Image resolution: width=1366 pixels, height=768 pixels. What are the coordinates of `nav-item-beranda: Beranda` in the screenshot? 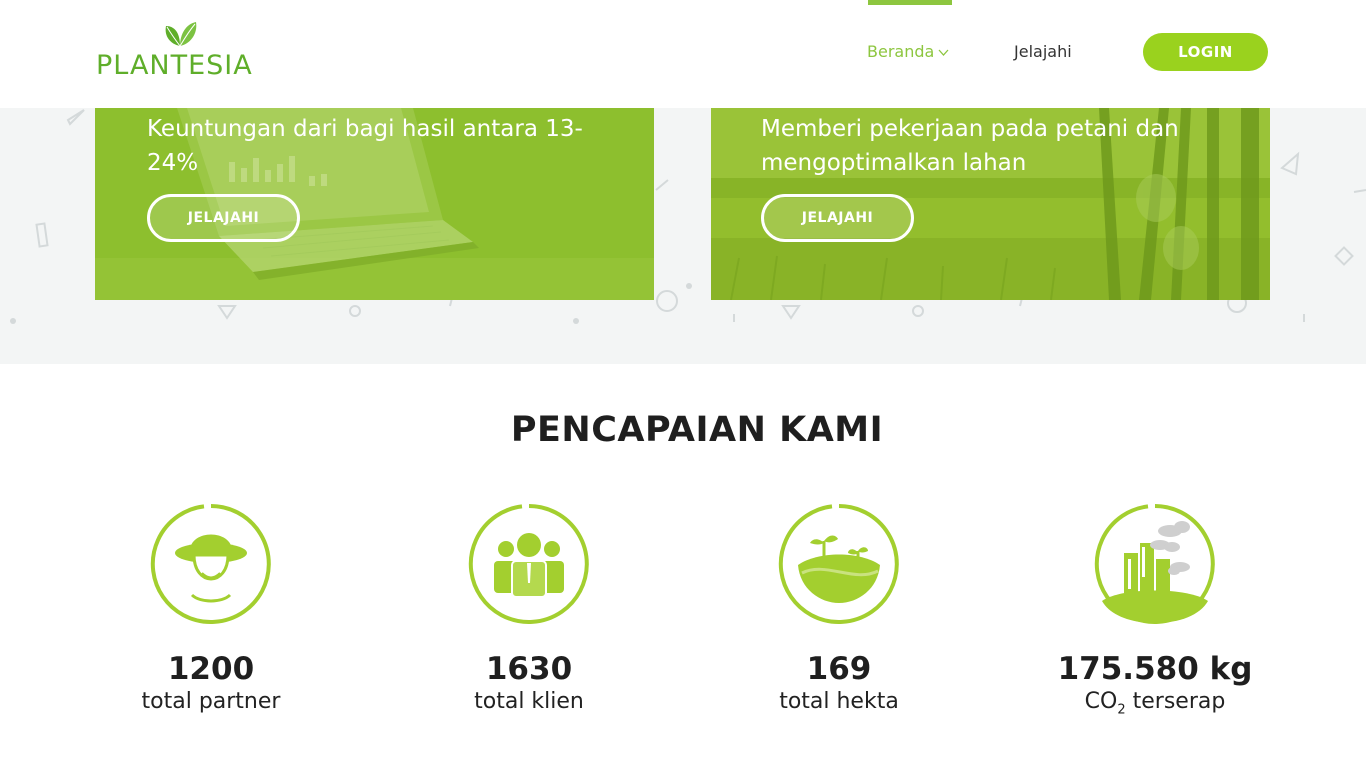 It's located at (908, 51).